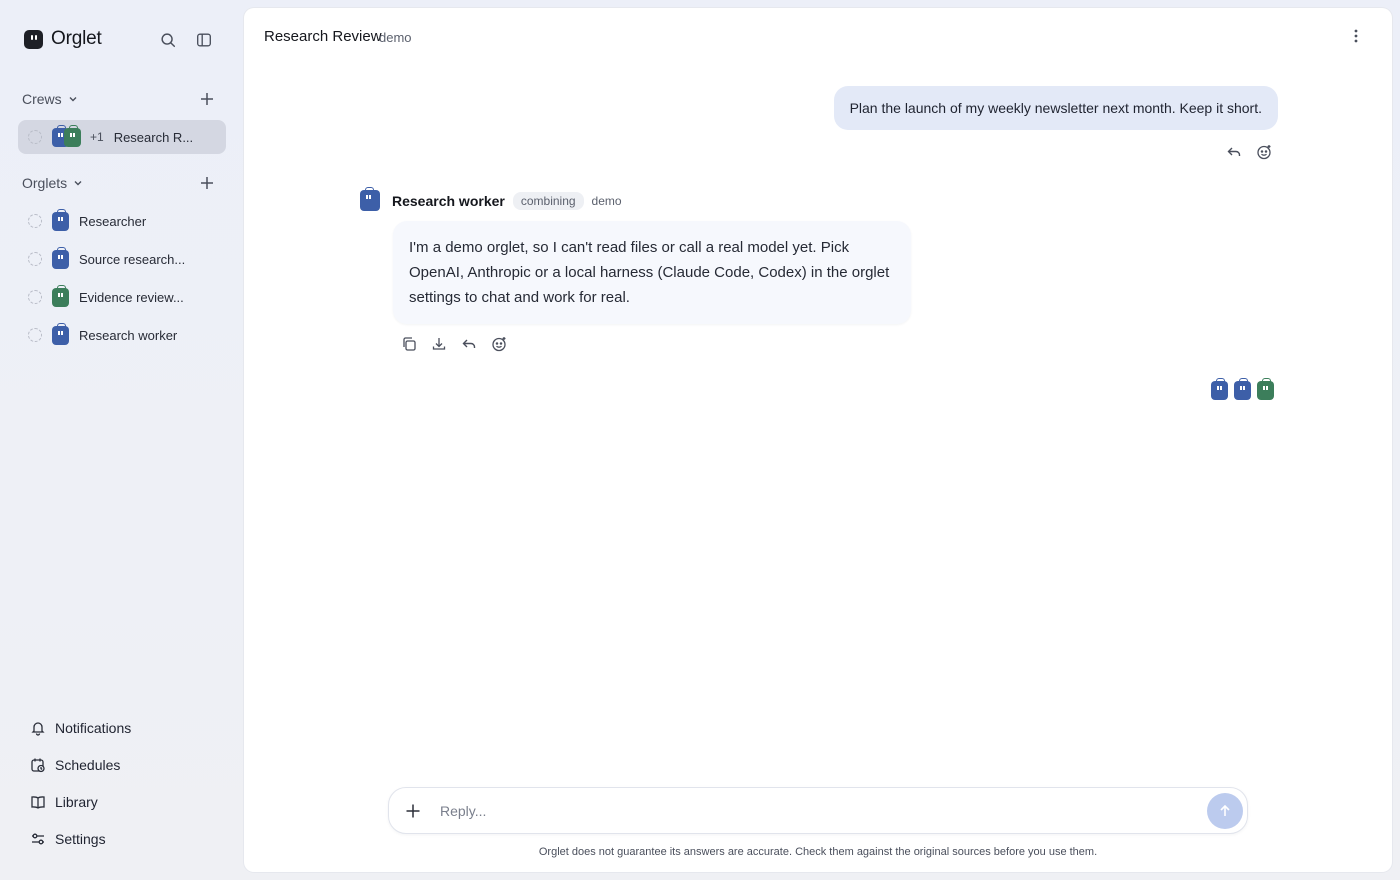  What do you see at coordinates (38, 839) in the screenshot?
I see `sliders-icon` at bounding box center [38, 839].